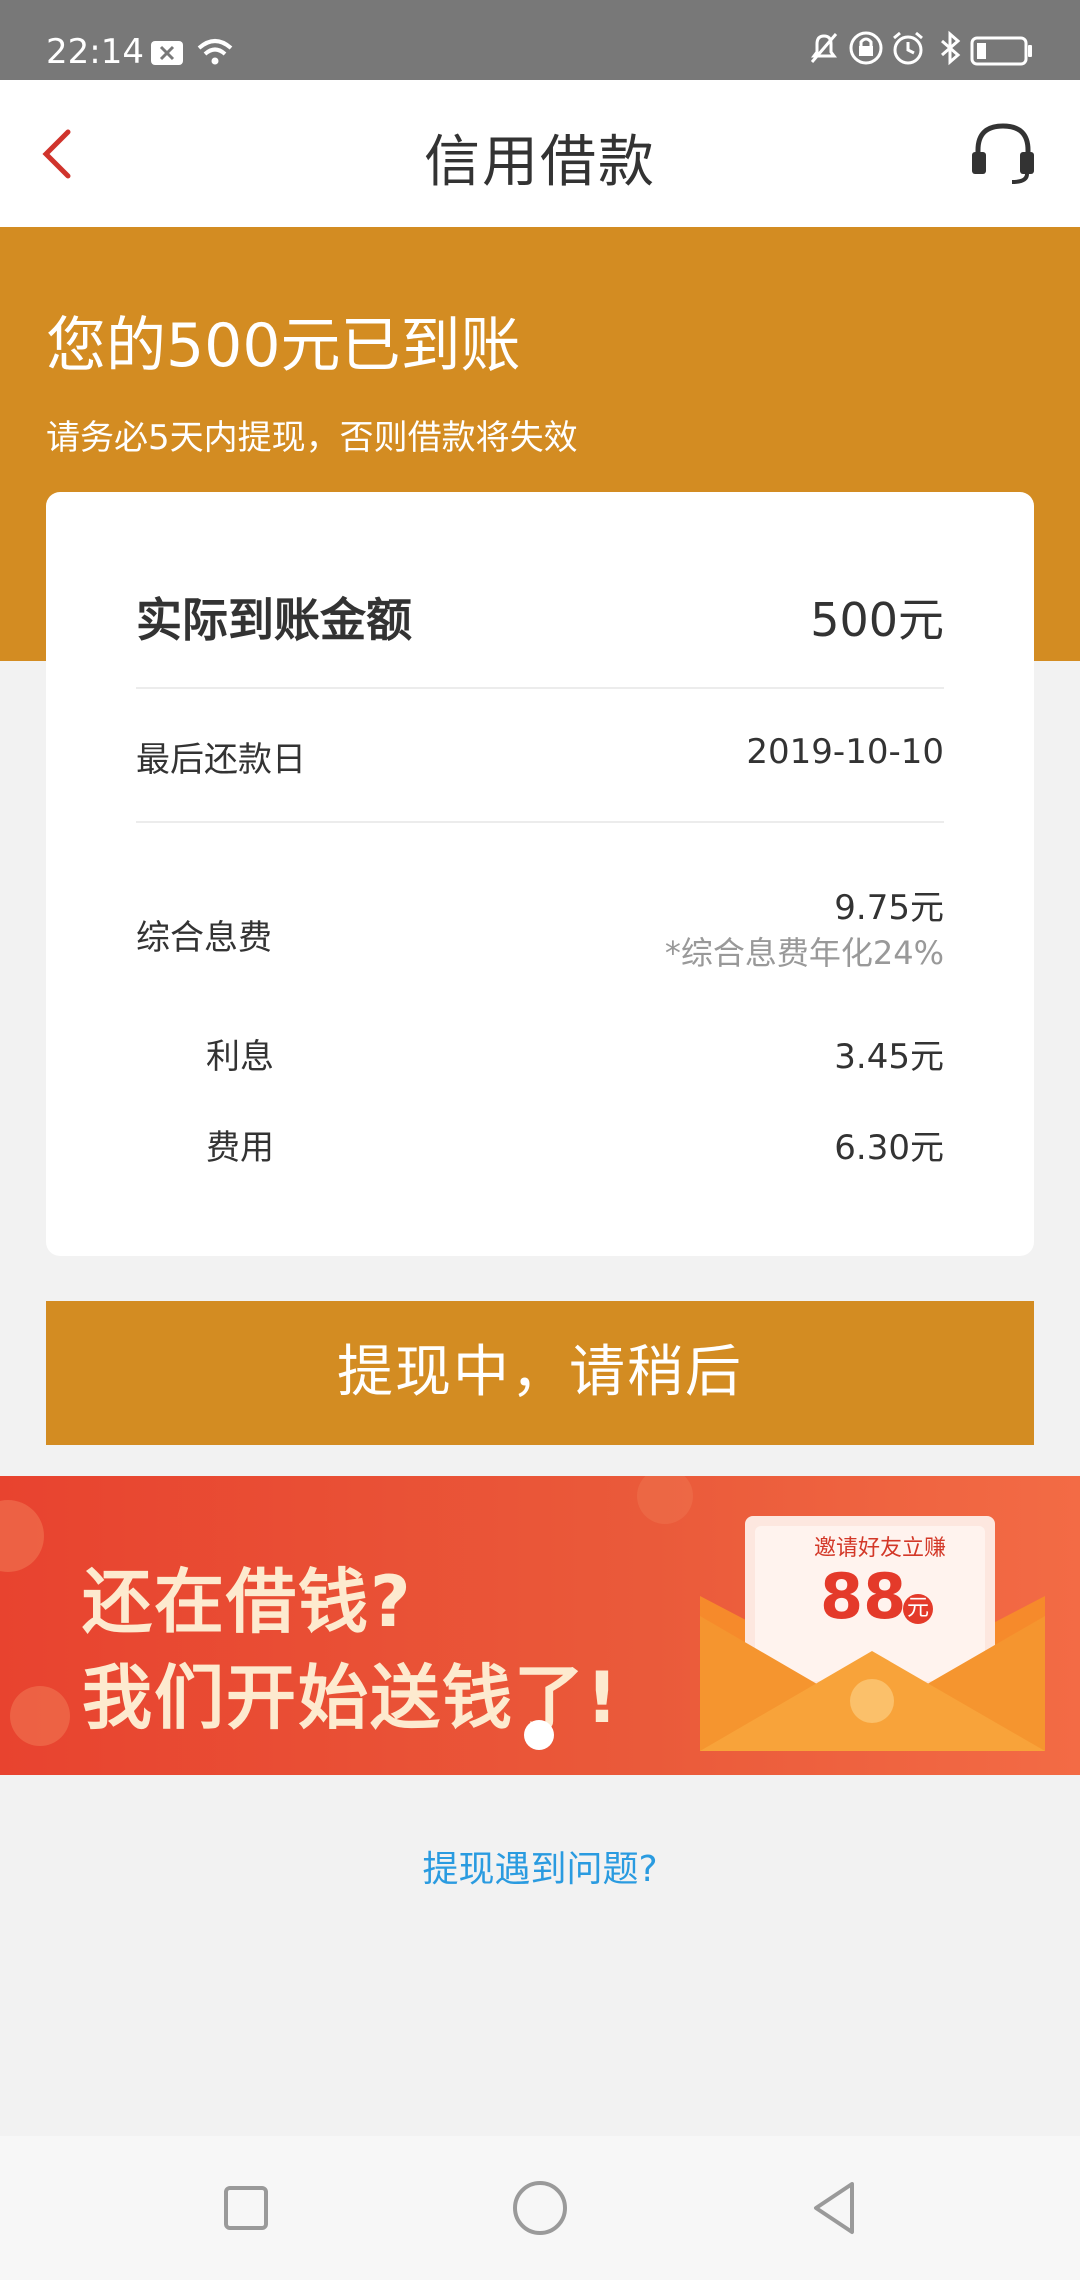  I want to click on withdraw-help-link: 提现遇到问题?, so click(540, 1866).